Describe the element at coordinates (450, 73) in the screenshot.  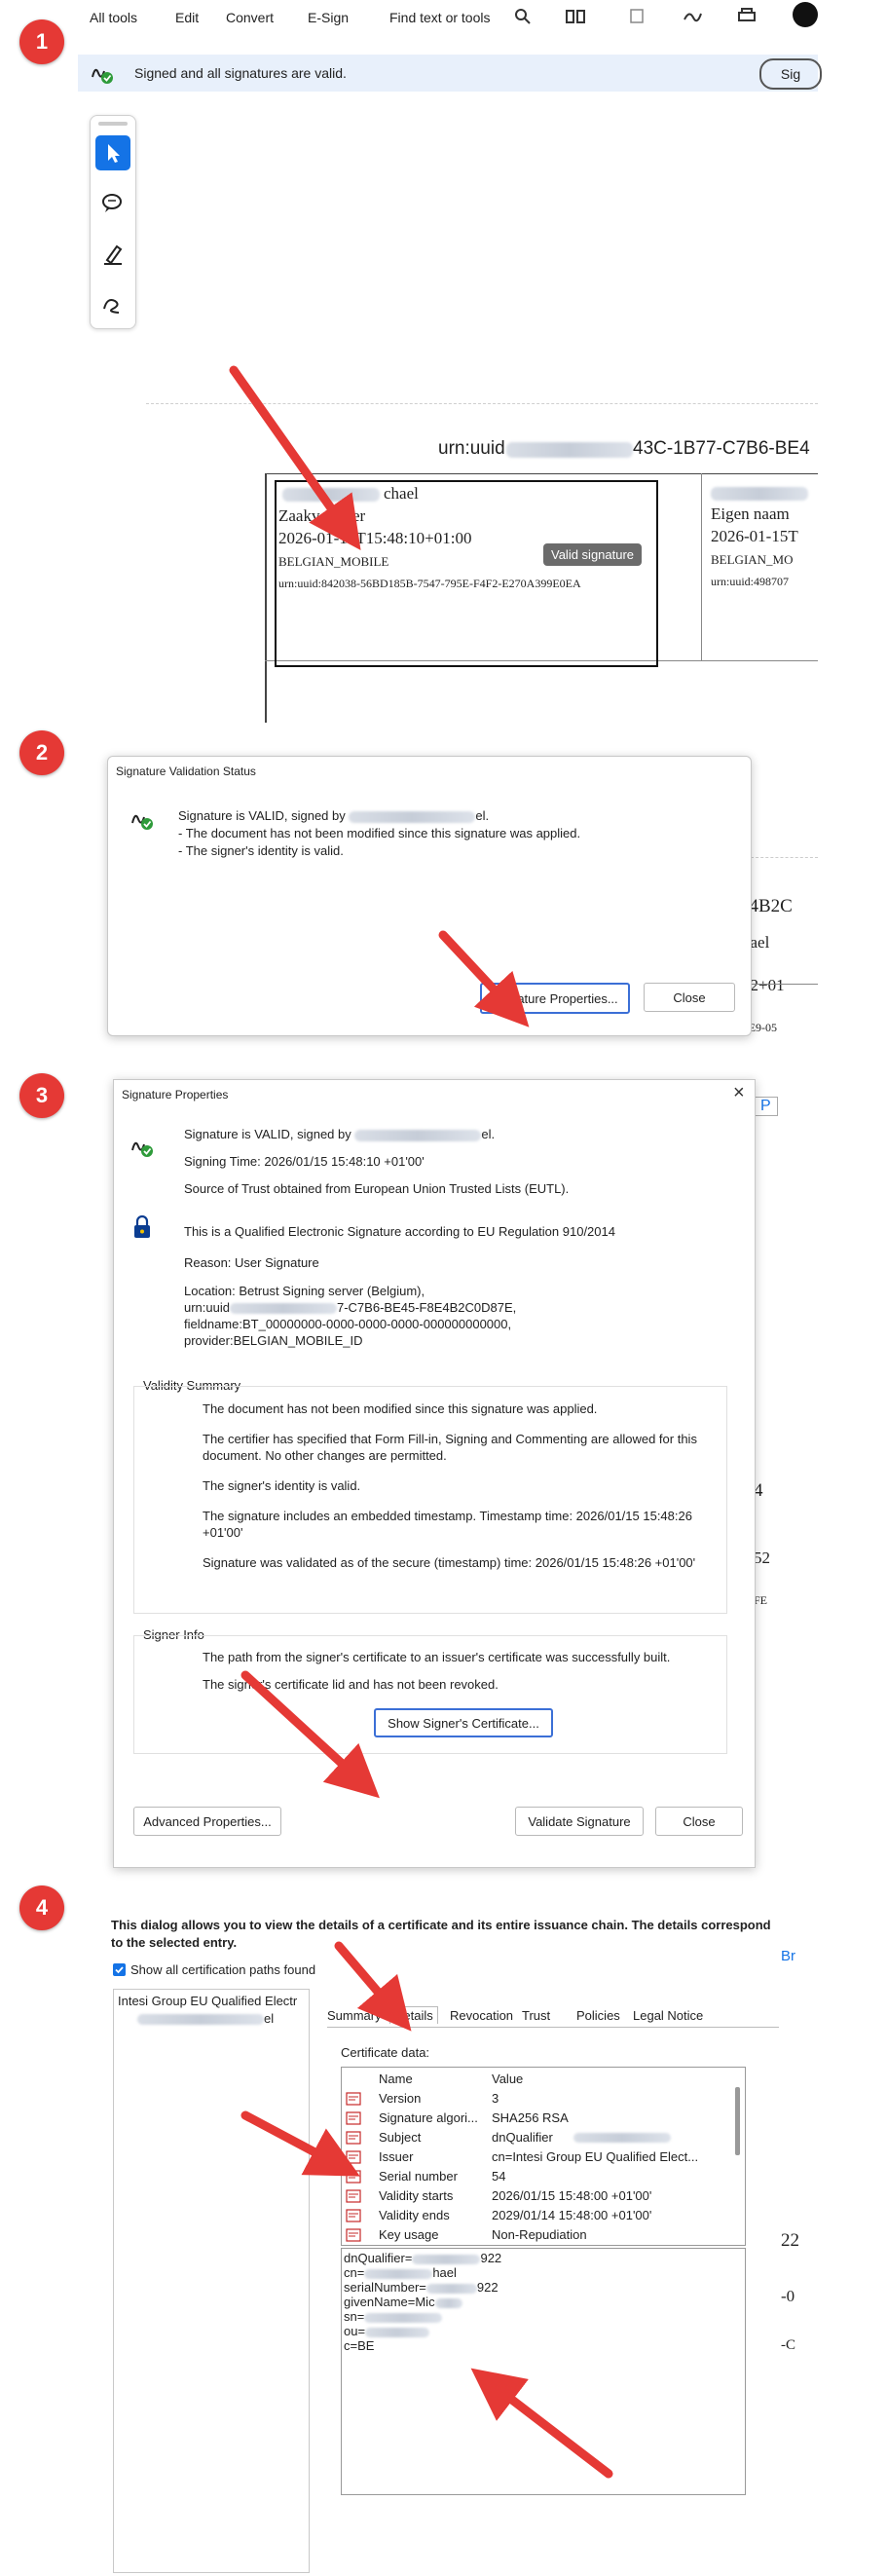
I see `signature-status-bar: Signed and all signatures are valid. Sig` at that location.